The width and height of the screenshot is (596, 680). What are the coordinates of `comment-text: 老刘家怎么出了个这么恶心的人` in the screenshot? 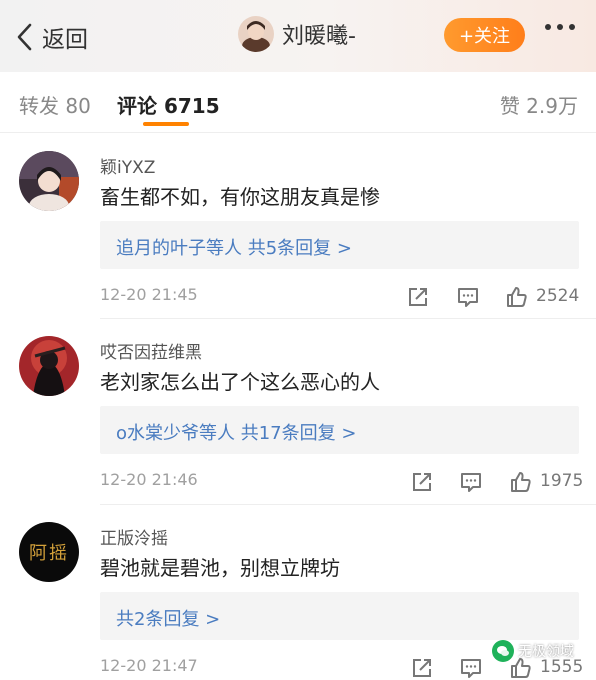 It's located at (240, 382).